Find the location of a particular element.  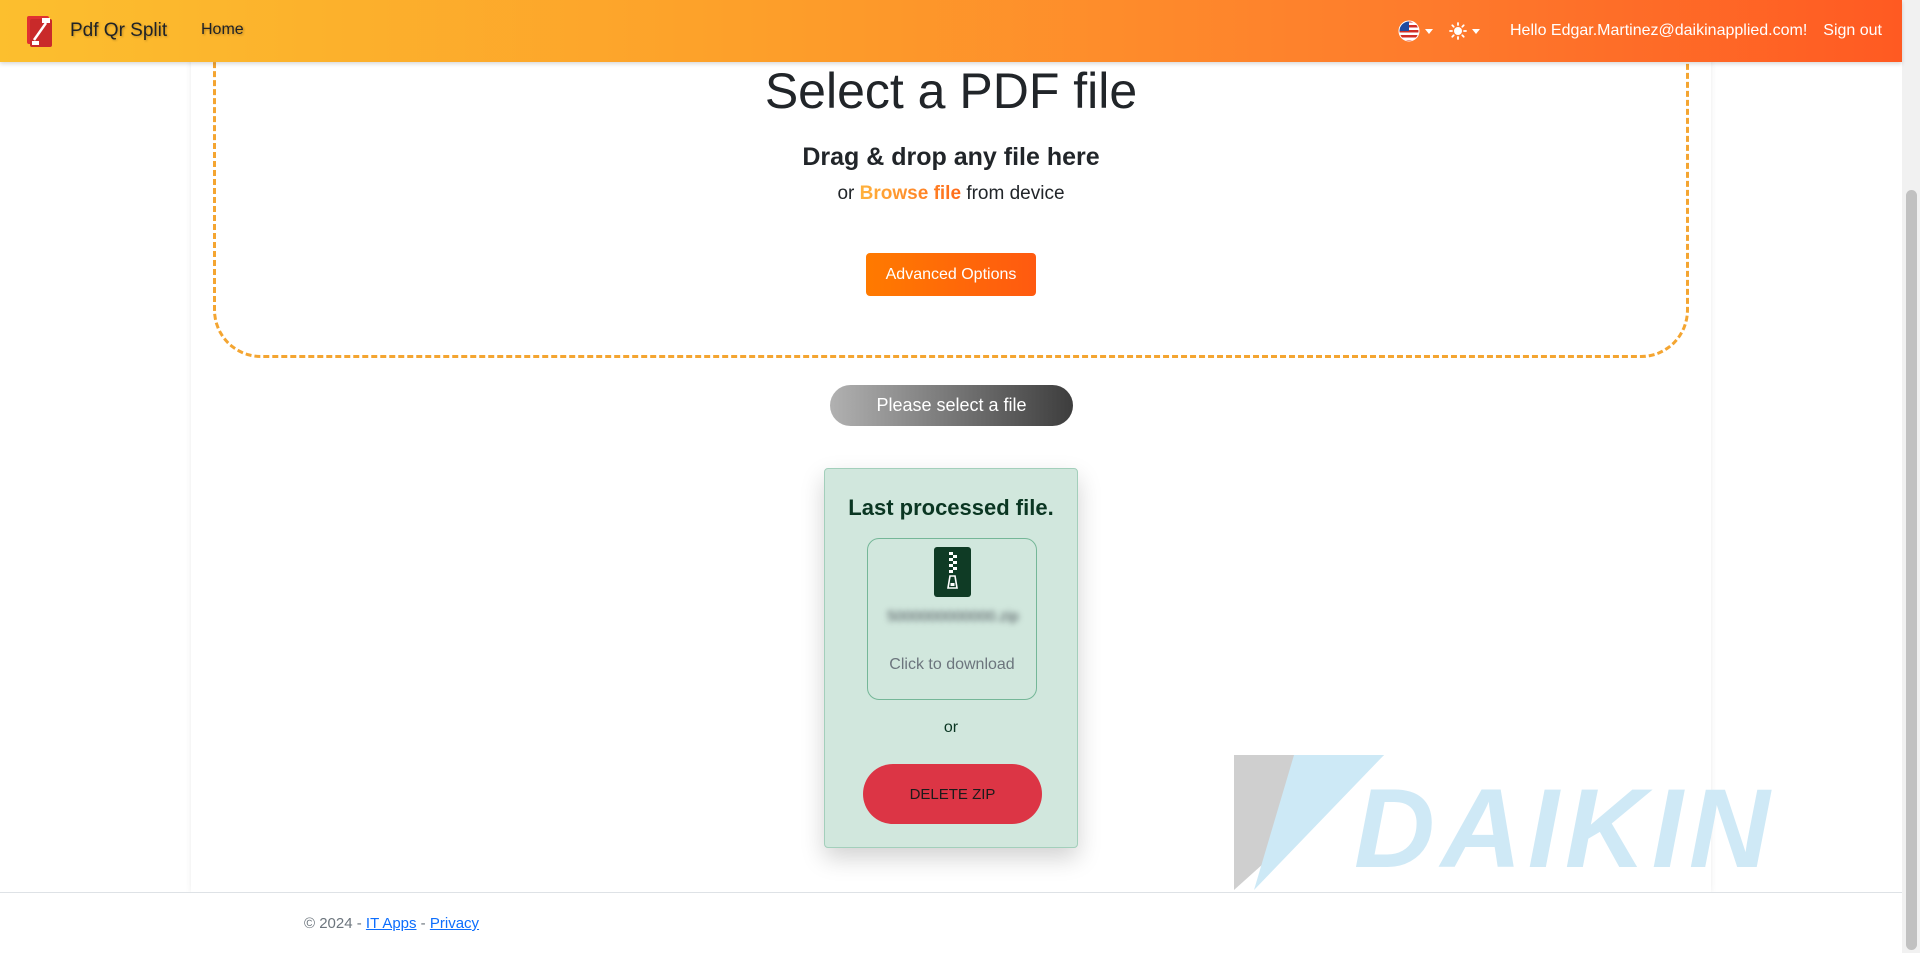

sun-icon is located at coordinates (1458, 31).